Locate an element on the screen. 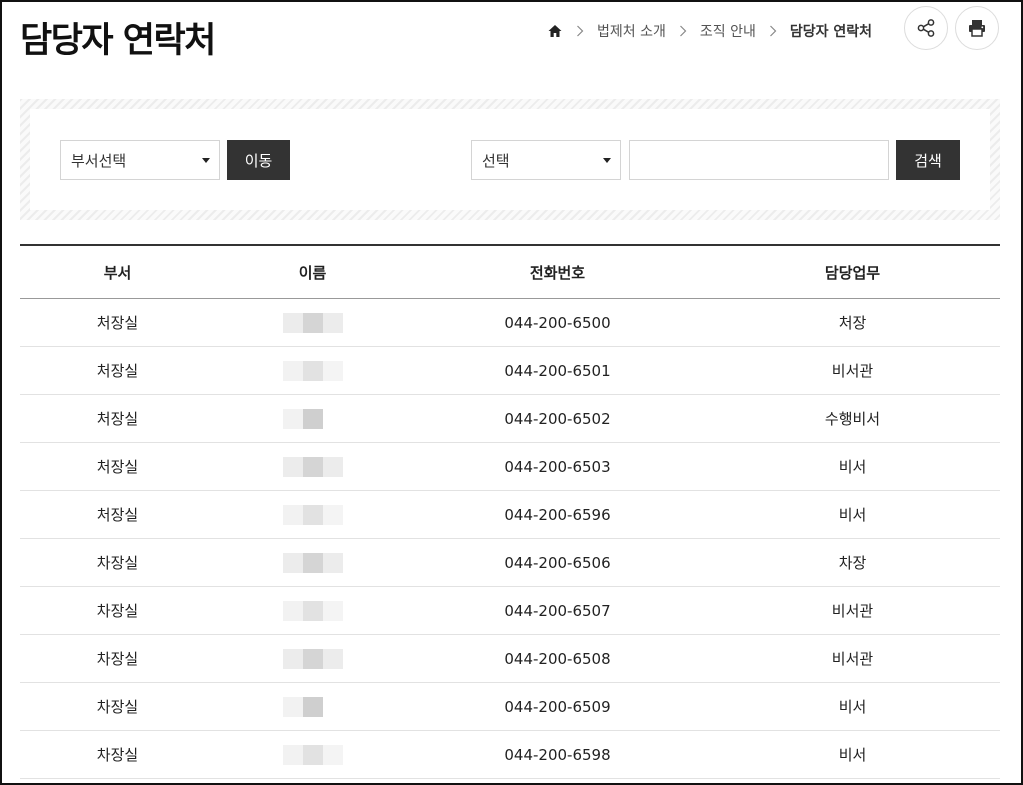 This screenshot has width=1023, height=785. breadcrumb-item-current: 담당자 연락처 is located at coordinates (830, 32).